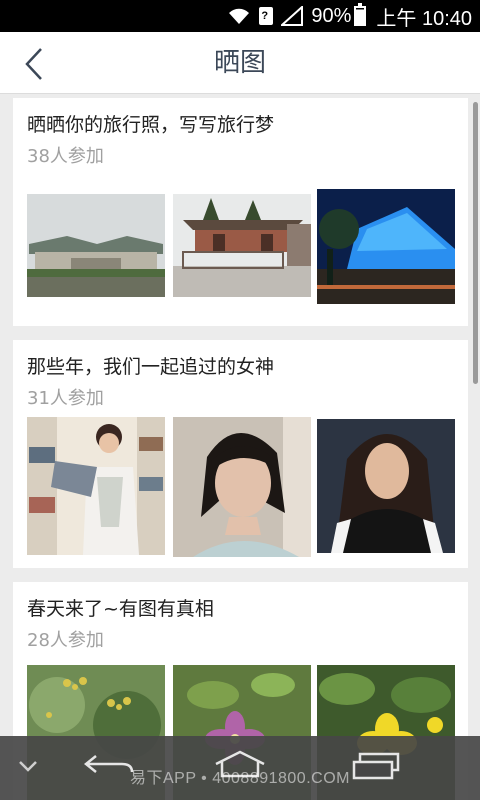 The width and height of the screenshot is (480, 800). Describe the element at coordinates (151, 367) in the screenshot. I see `topic-title: 那些年，我们一起追过的女神` at that location.